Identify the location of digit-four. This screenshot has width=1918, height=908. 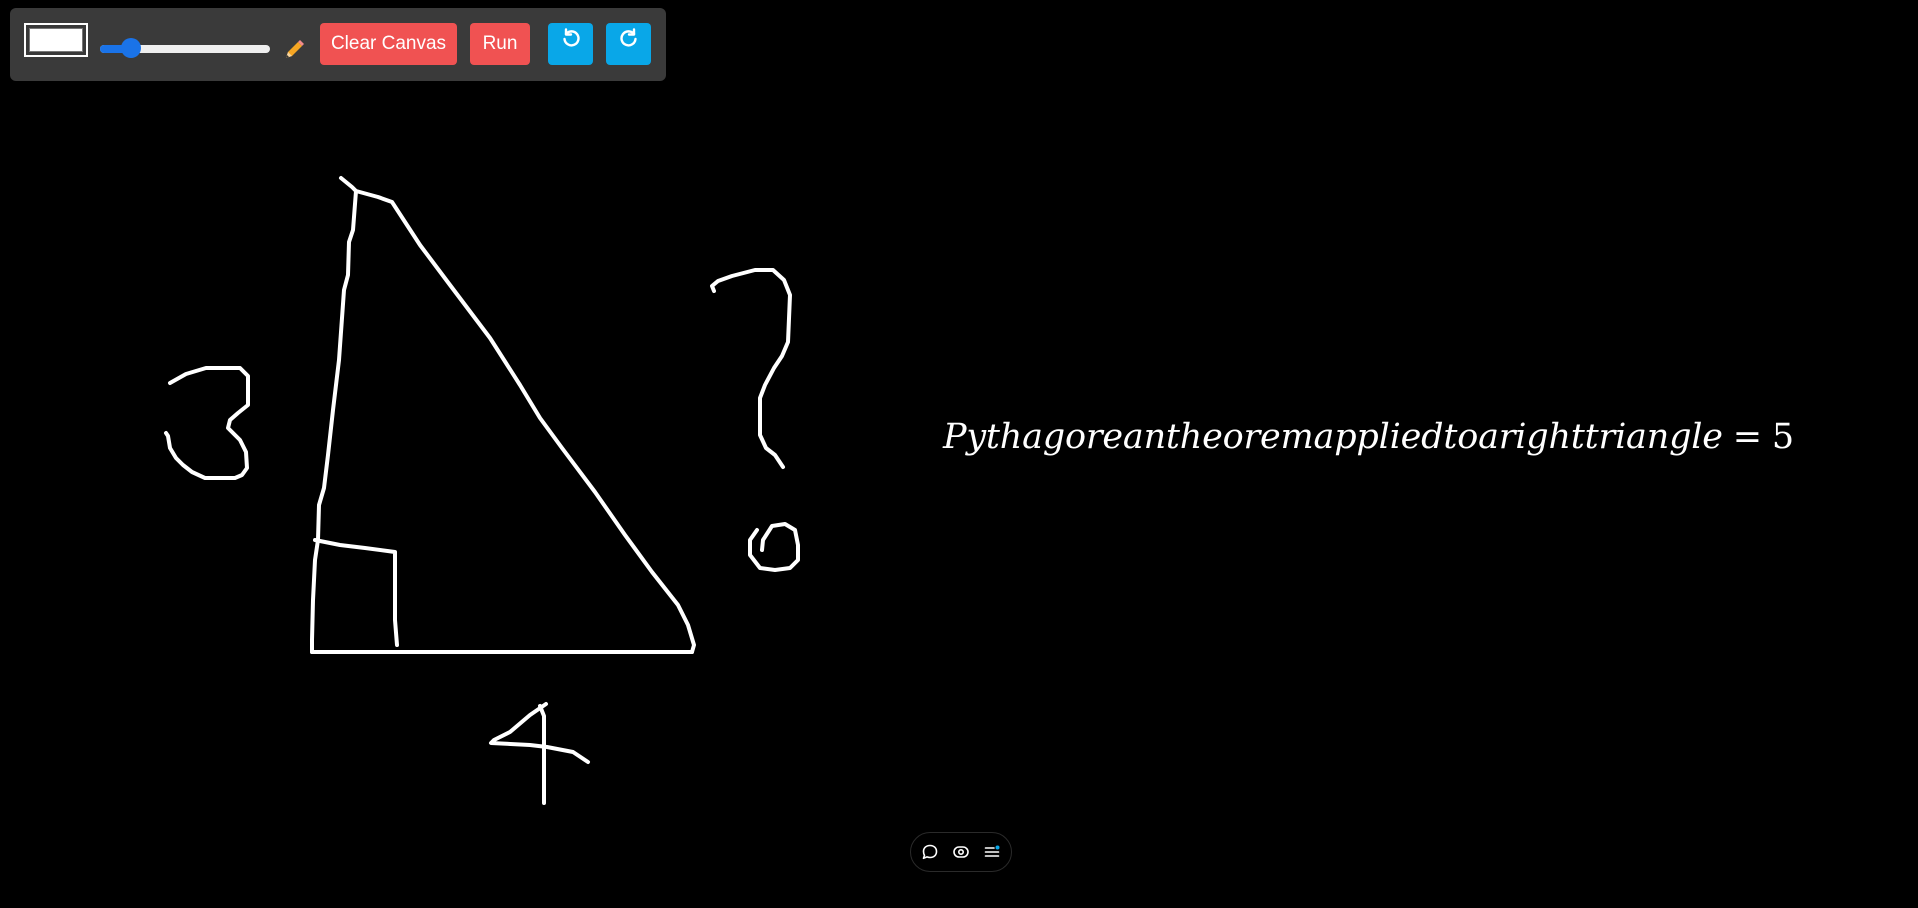
(539, 733).